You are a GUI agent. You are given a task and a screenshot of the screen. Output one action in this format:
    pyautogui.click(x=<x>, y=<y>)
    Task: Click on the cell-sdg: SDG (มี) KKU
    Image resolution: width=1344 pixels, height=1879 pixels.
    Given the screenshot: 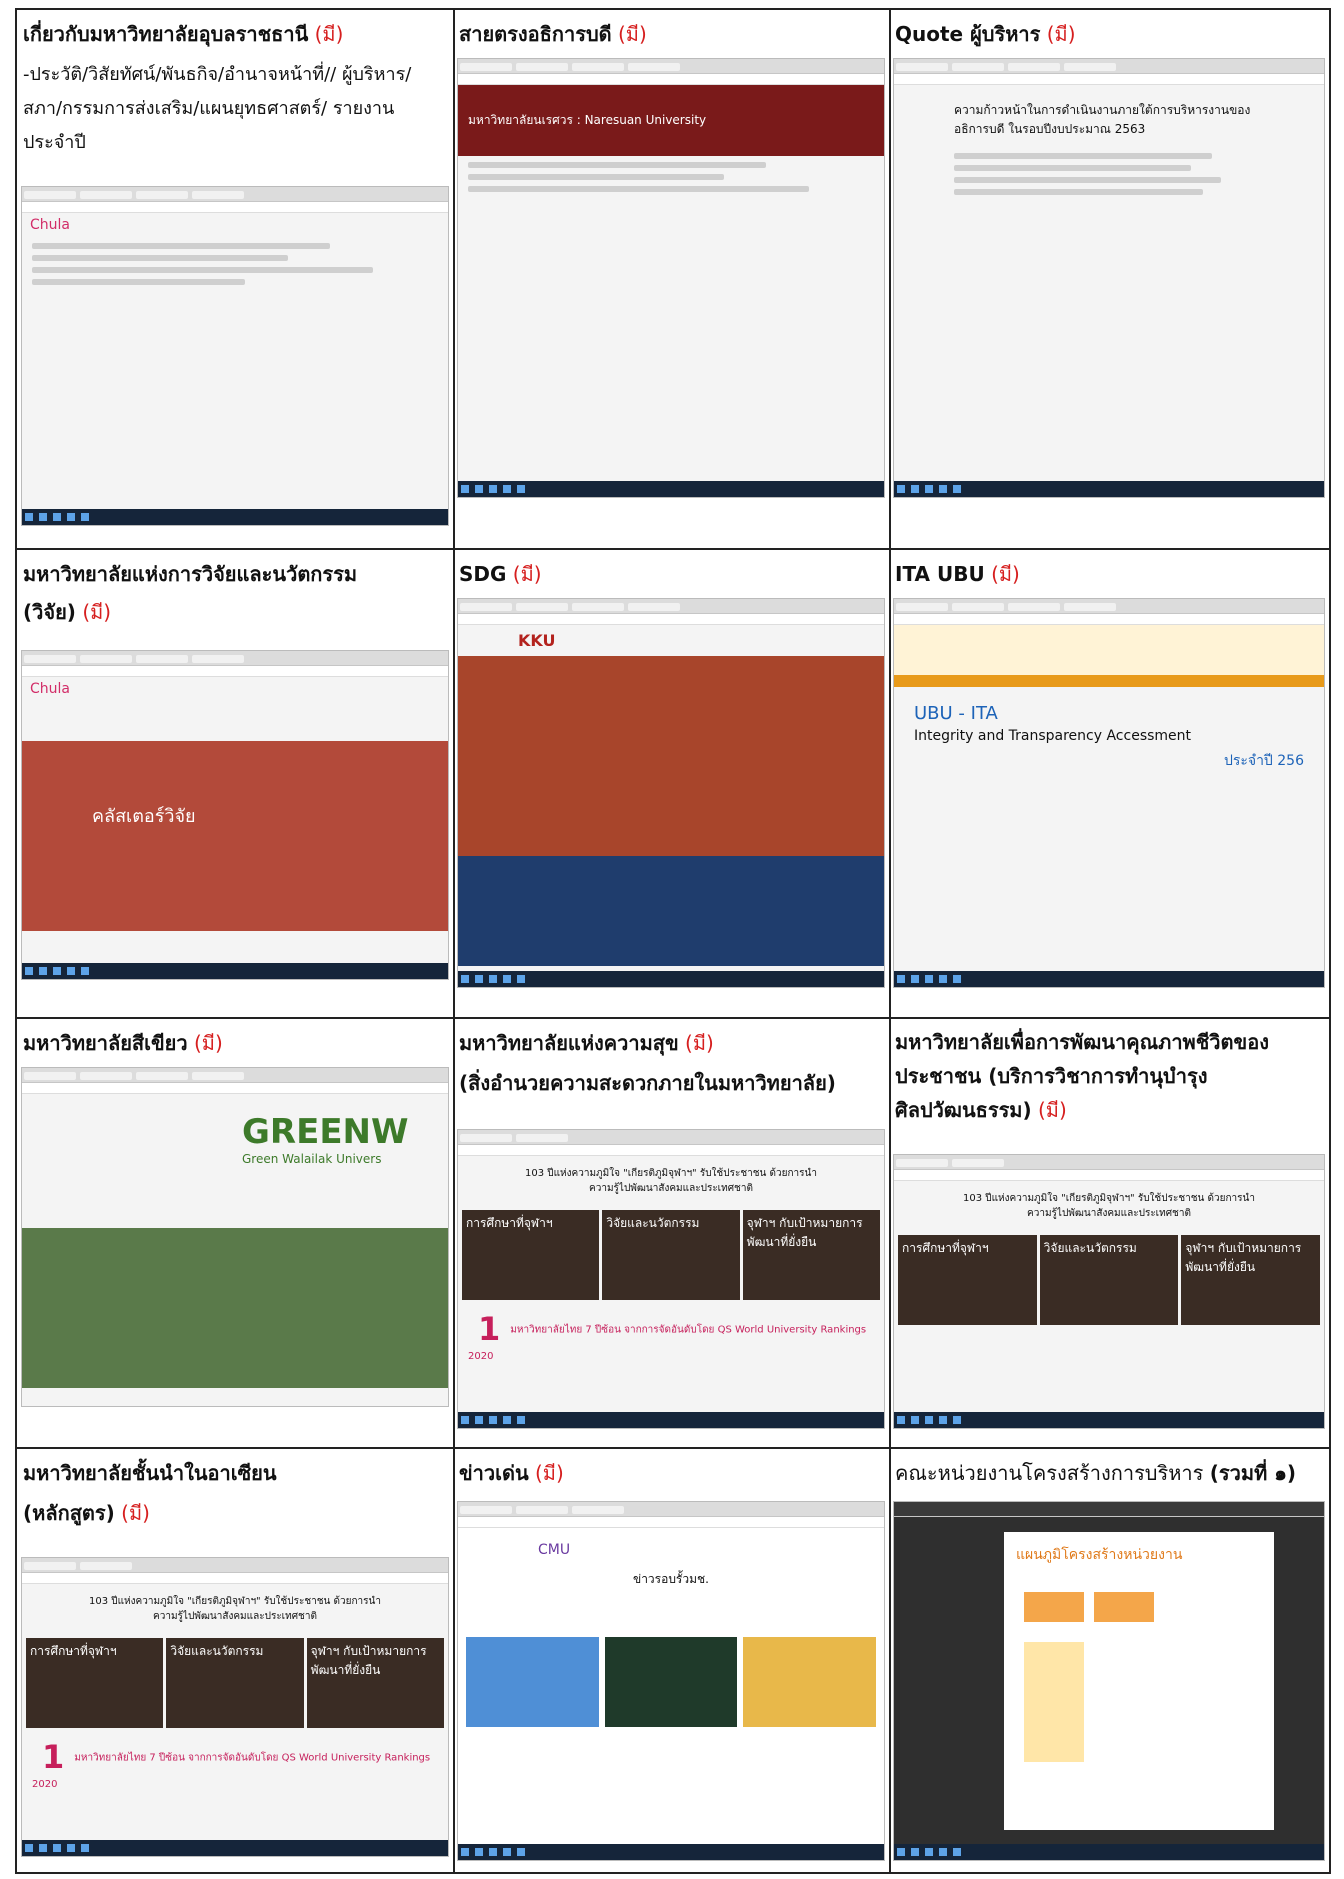 What is the action you would take?
    pyautogui.click(x=671, y=783)
    